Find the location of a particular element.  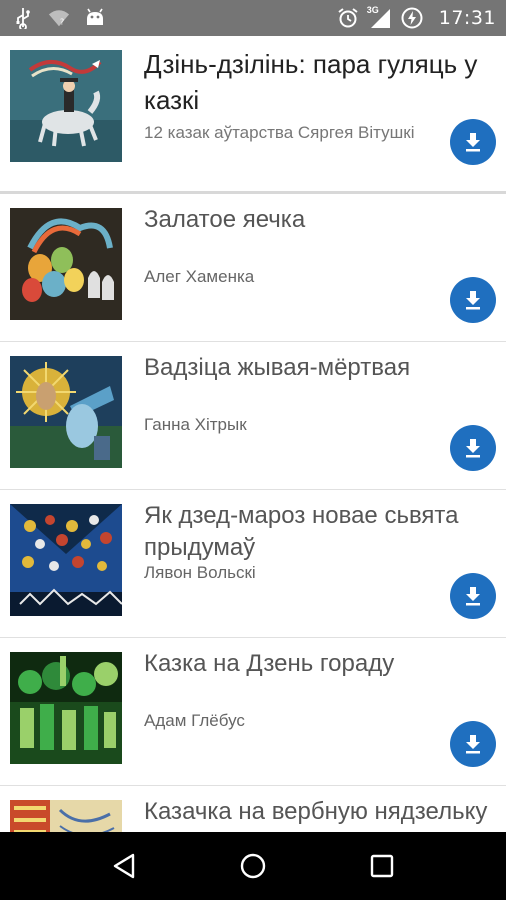

recents-button is located at coordinates (382, 866).